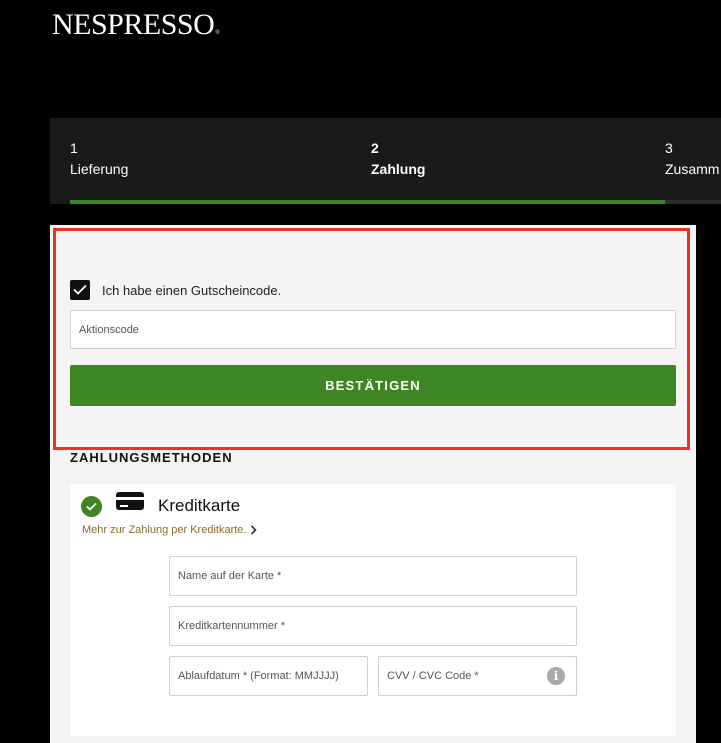 The width and height of the screenshot is (721, 743). What do you see at coordinates (268, 676) in the screenshot?
I see `card-expiry-input: Ablaufdatum * (Format: MMJJJJ)` at bounding box center [268, 676].